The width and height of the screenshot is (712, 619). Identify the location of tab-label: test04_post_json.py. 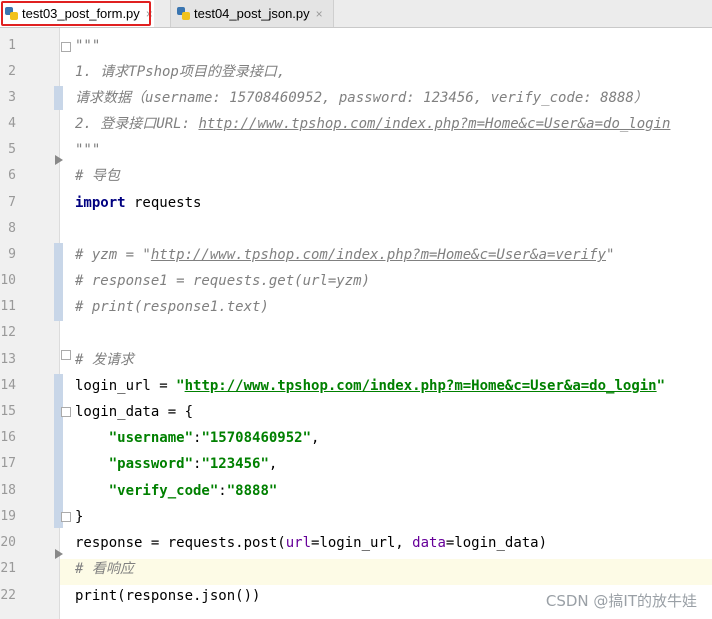
(252, 13).